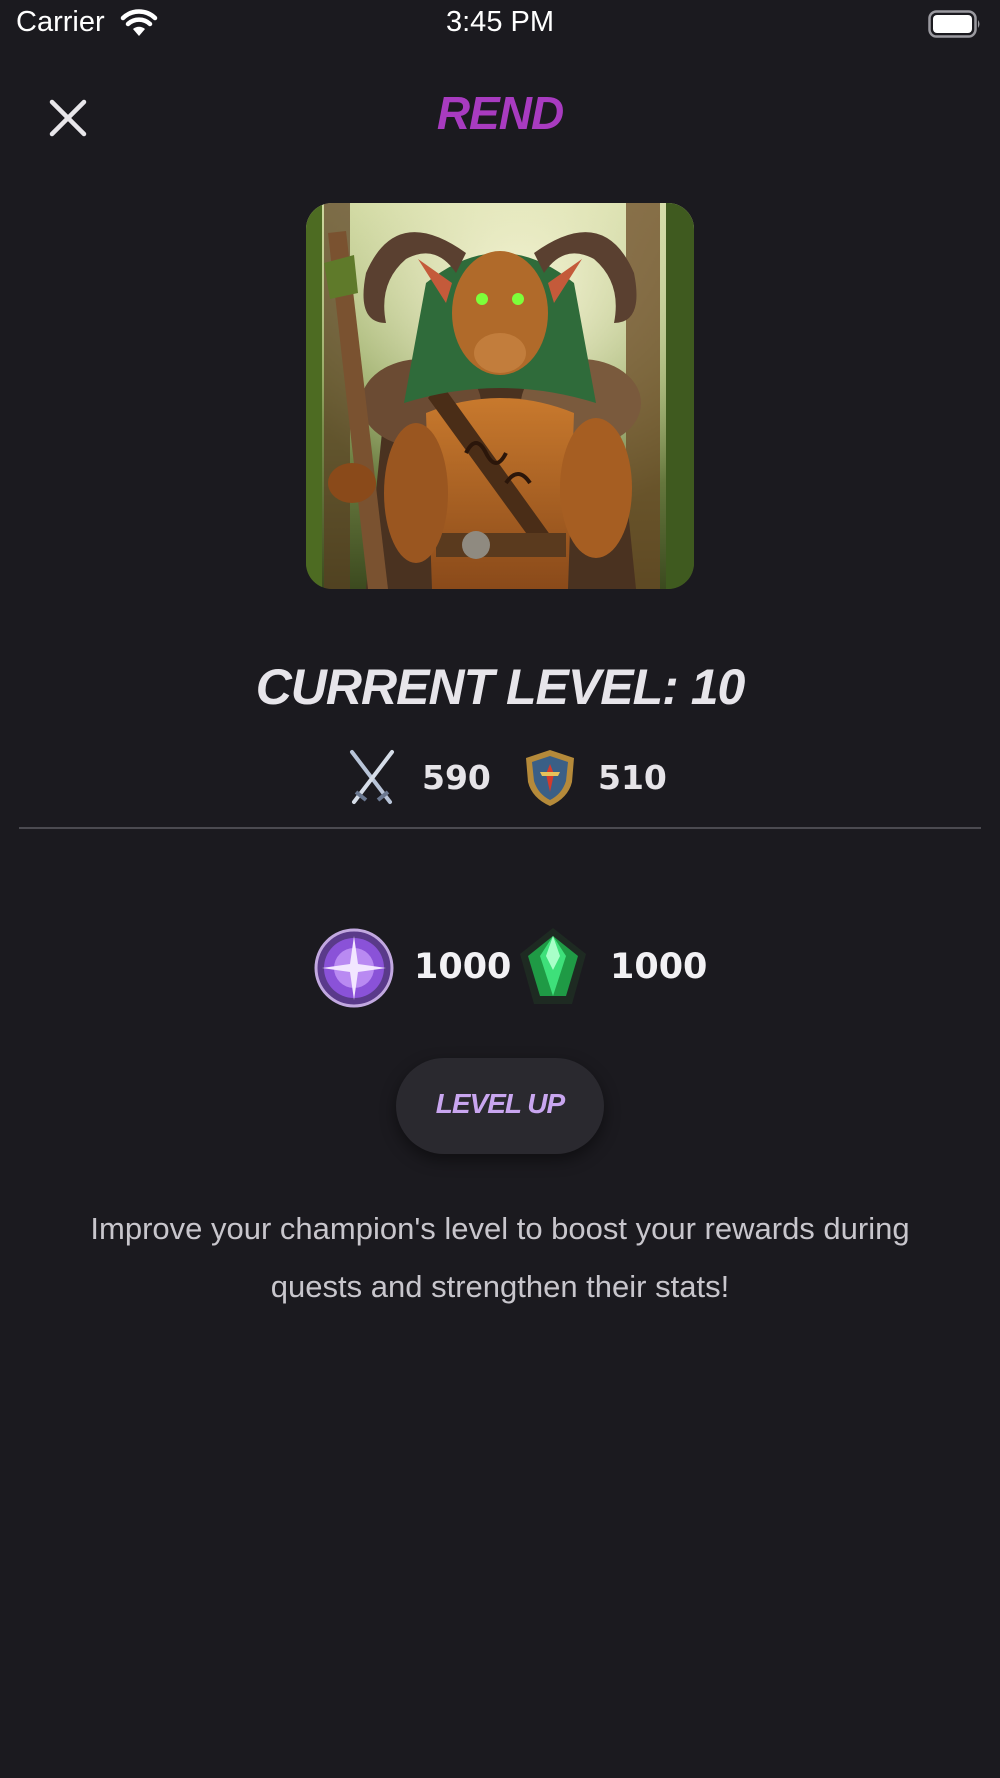  Describe the element at coordinates (500, 828) in the screenshot. I see `divider` at that location.